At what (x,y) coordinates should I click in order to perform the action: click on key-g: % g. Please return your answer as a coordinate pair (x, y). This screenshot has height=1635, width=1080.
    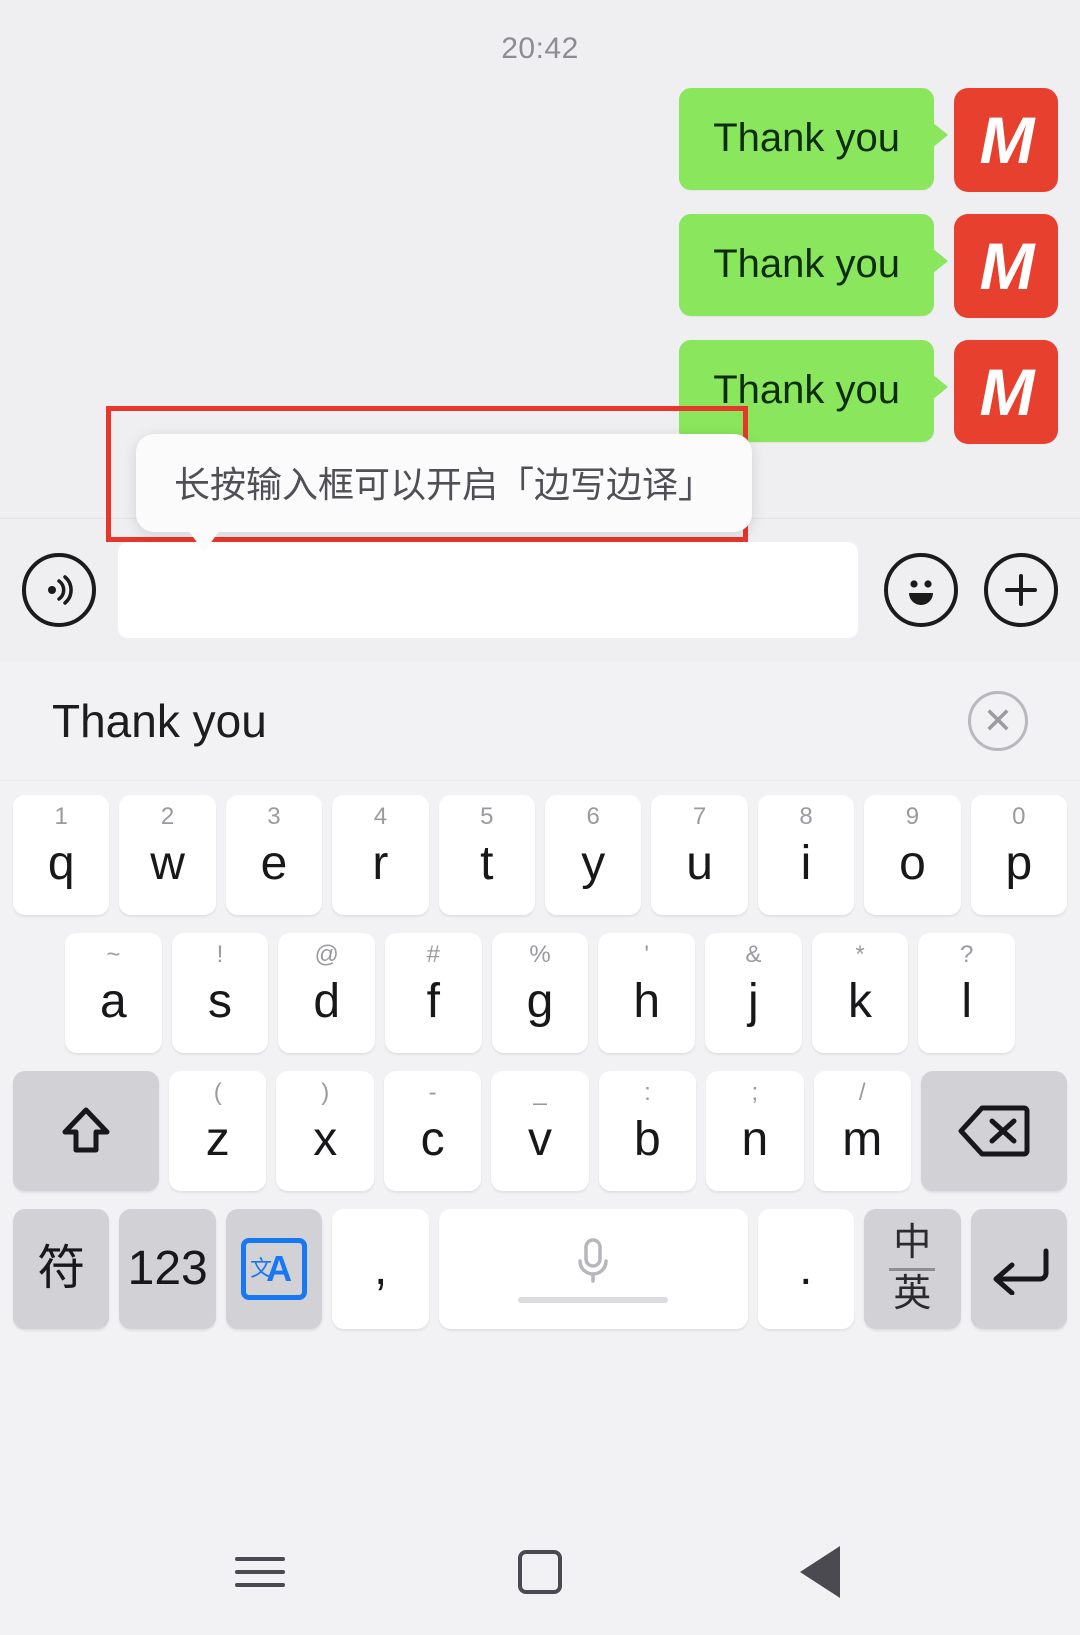
    Looking at the image, I should click on (540, 993).